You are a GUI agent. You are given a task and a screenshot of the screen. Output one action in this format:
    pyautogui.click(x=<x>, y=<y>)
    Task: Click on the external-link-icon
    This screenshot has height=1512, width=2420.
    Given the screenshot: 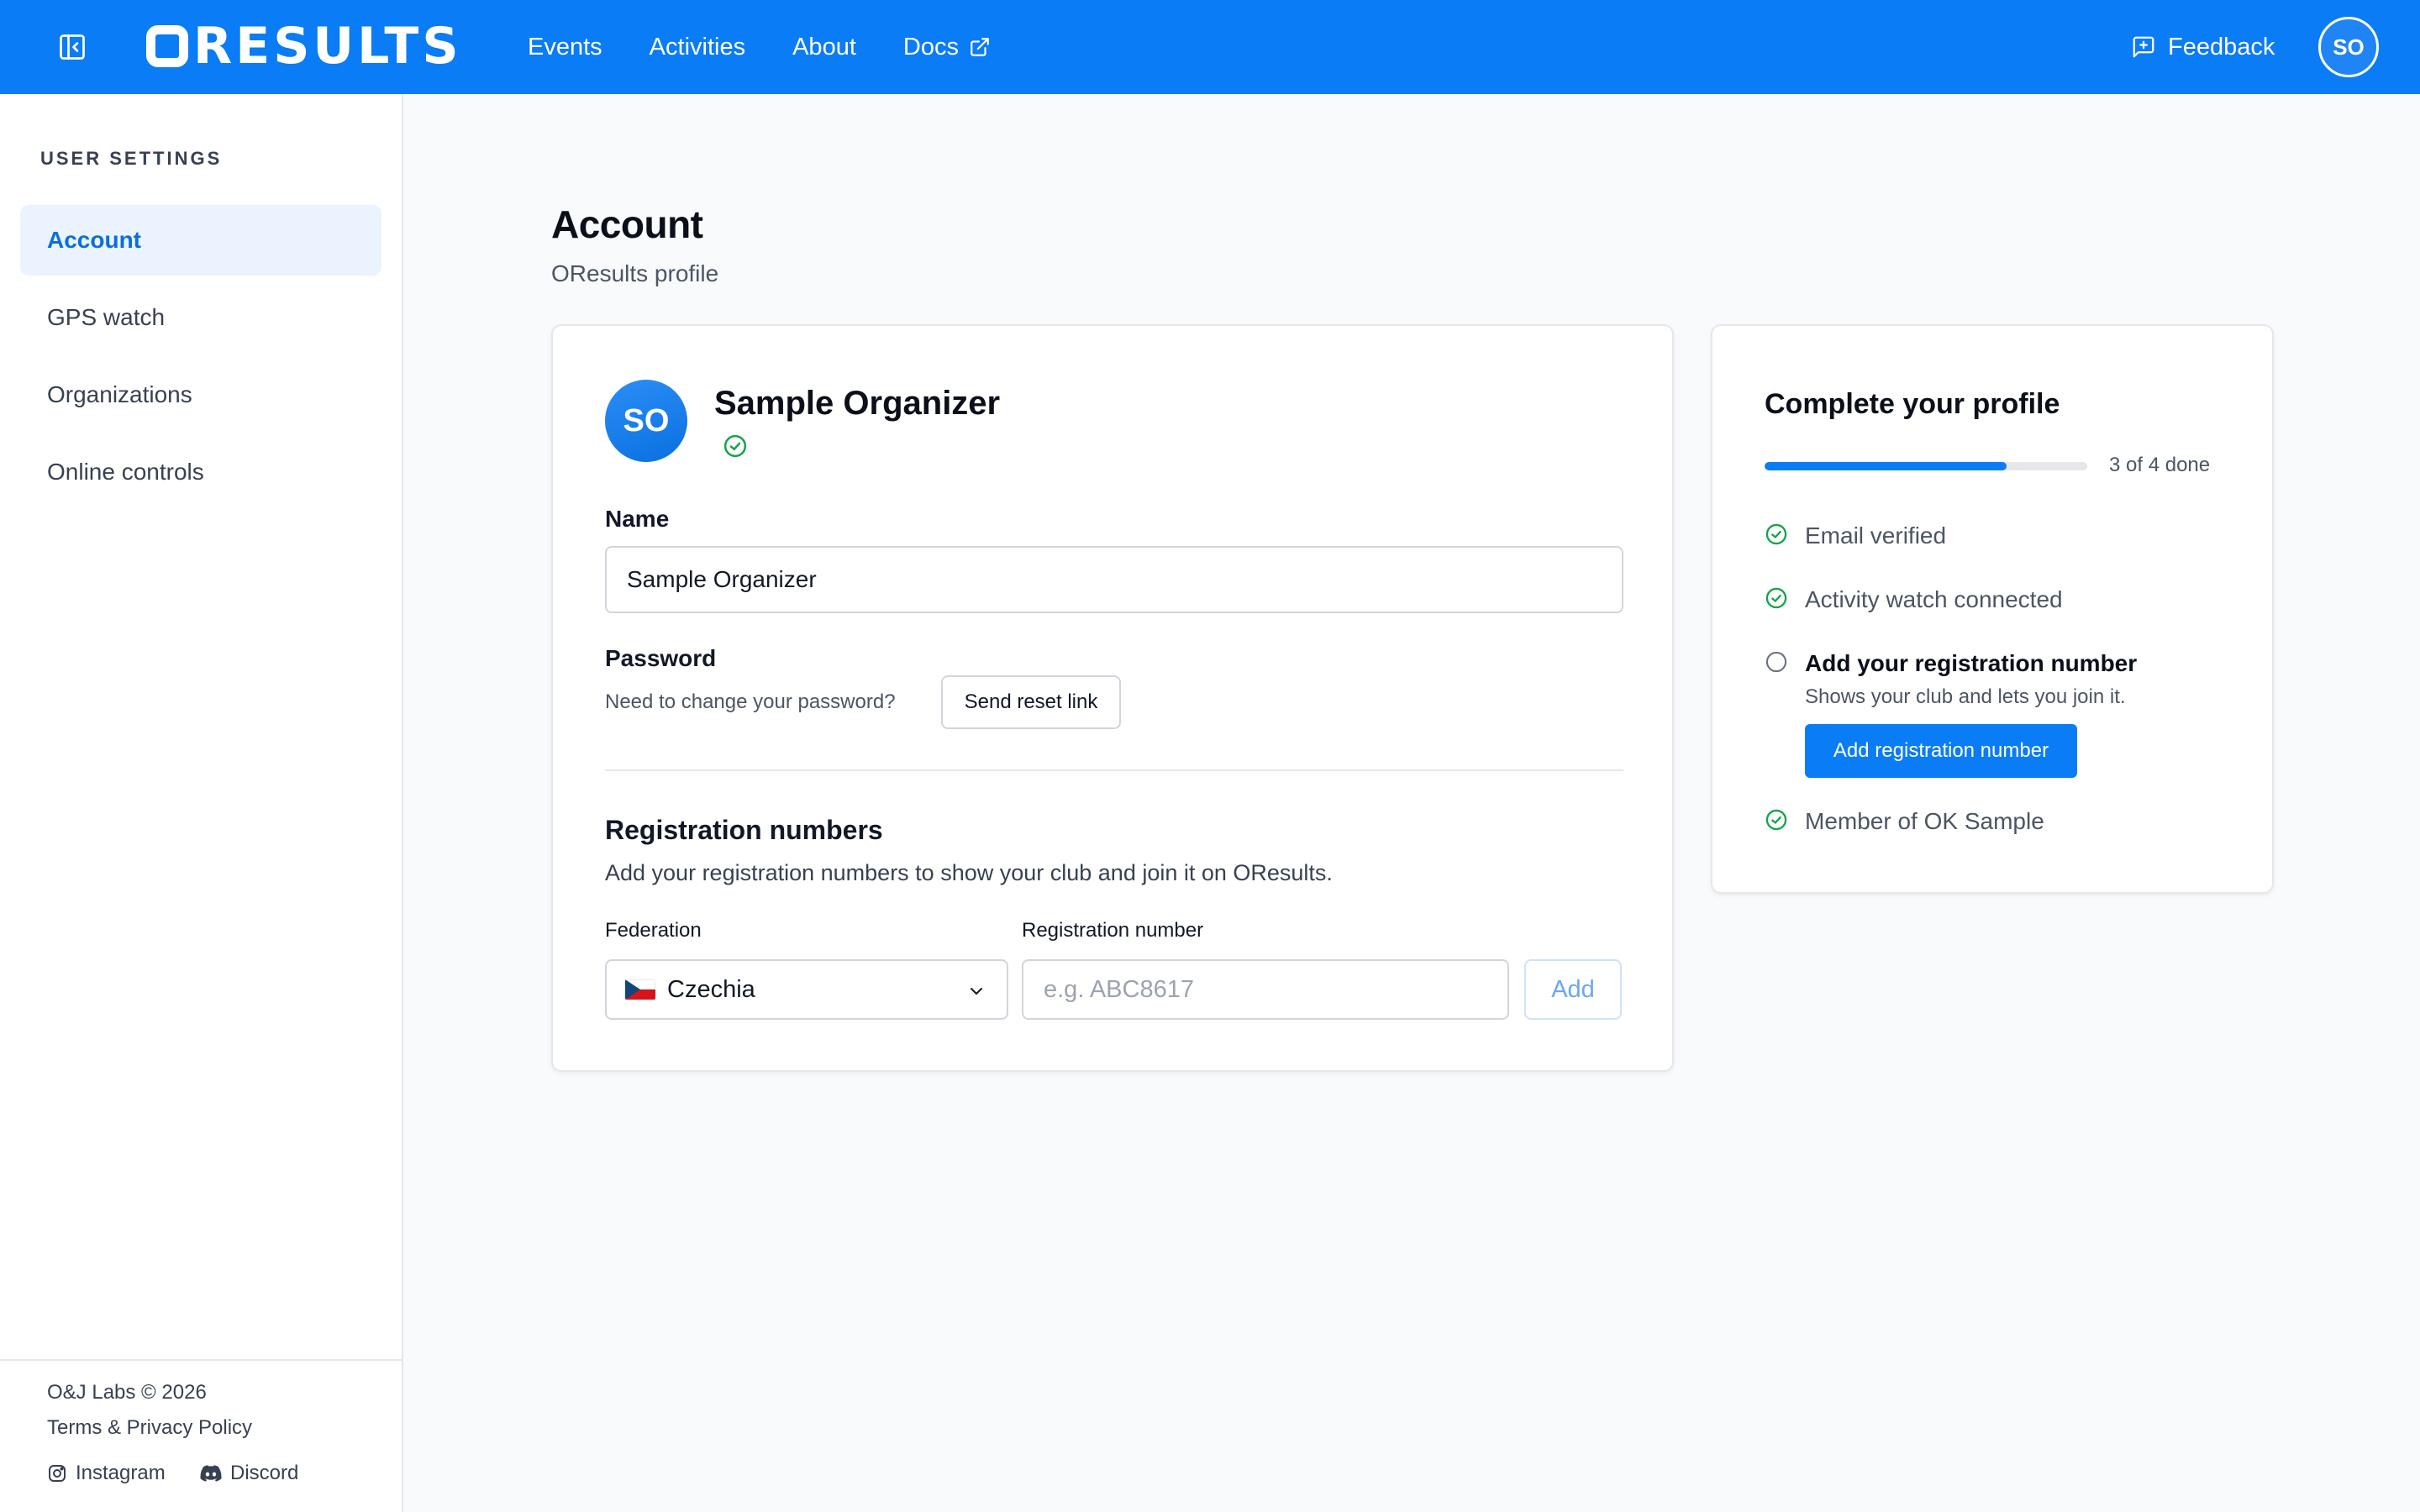 What is the action you would take?
    pyautogui.click(x=980, y=47)
    